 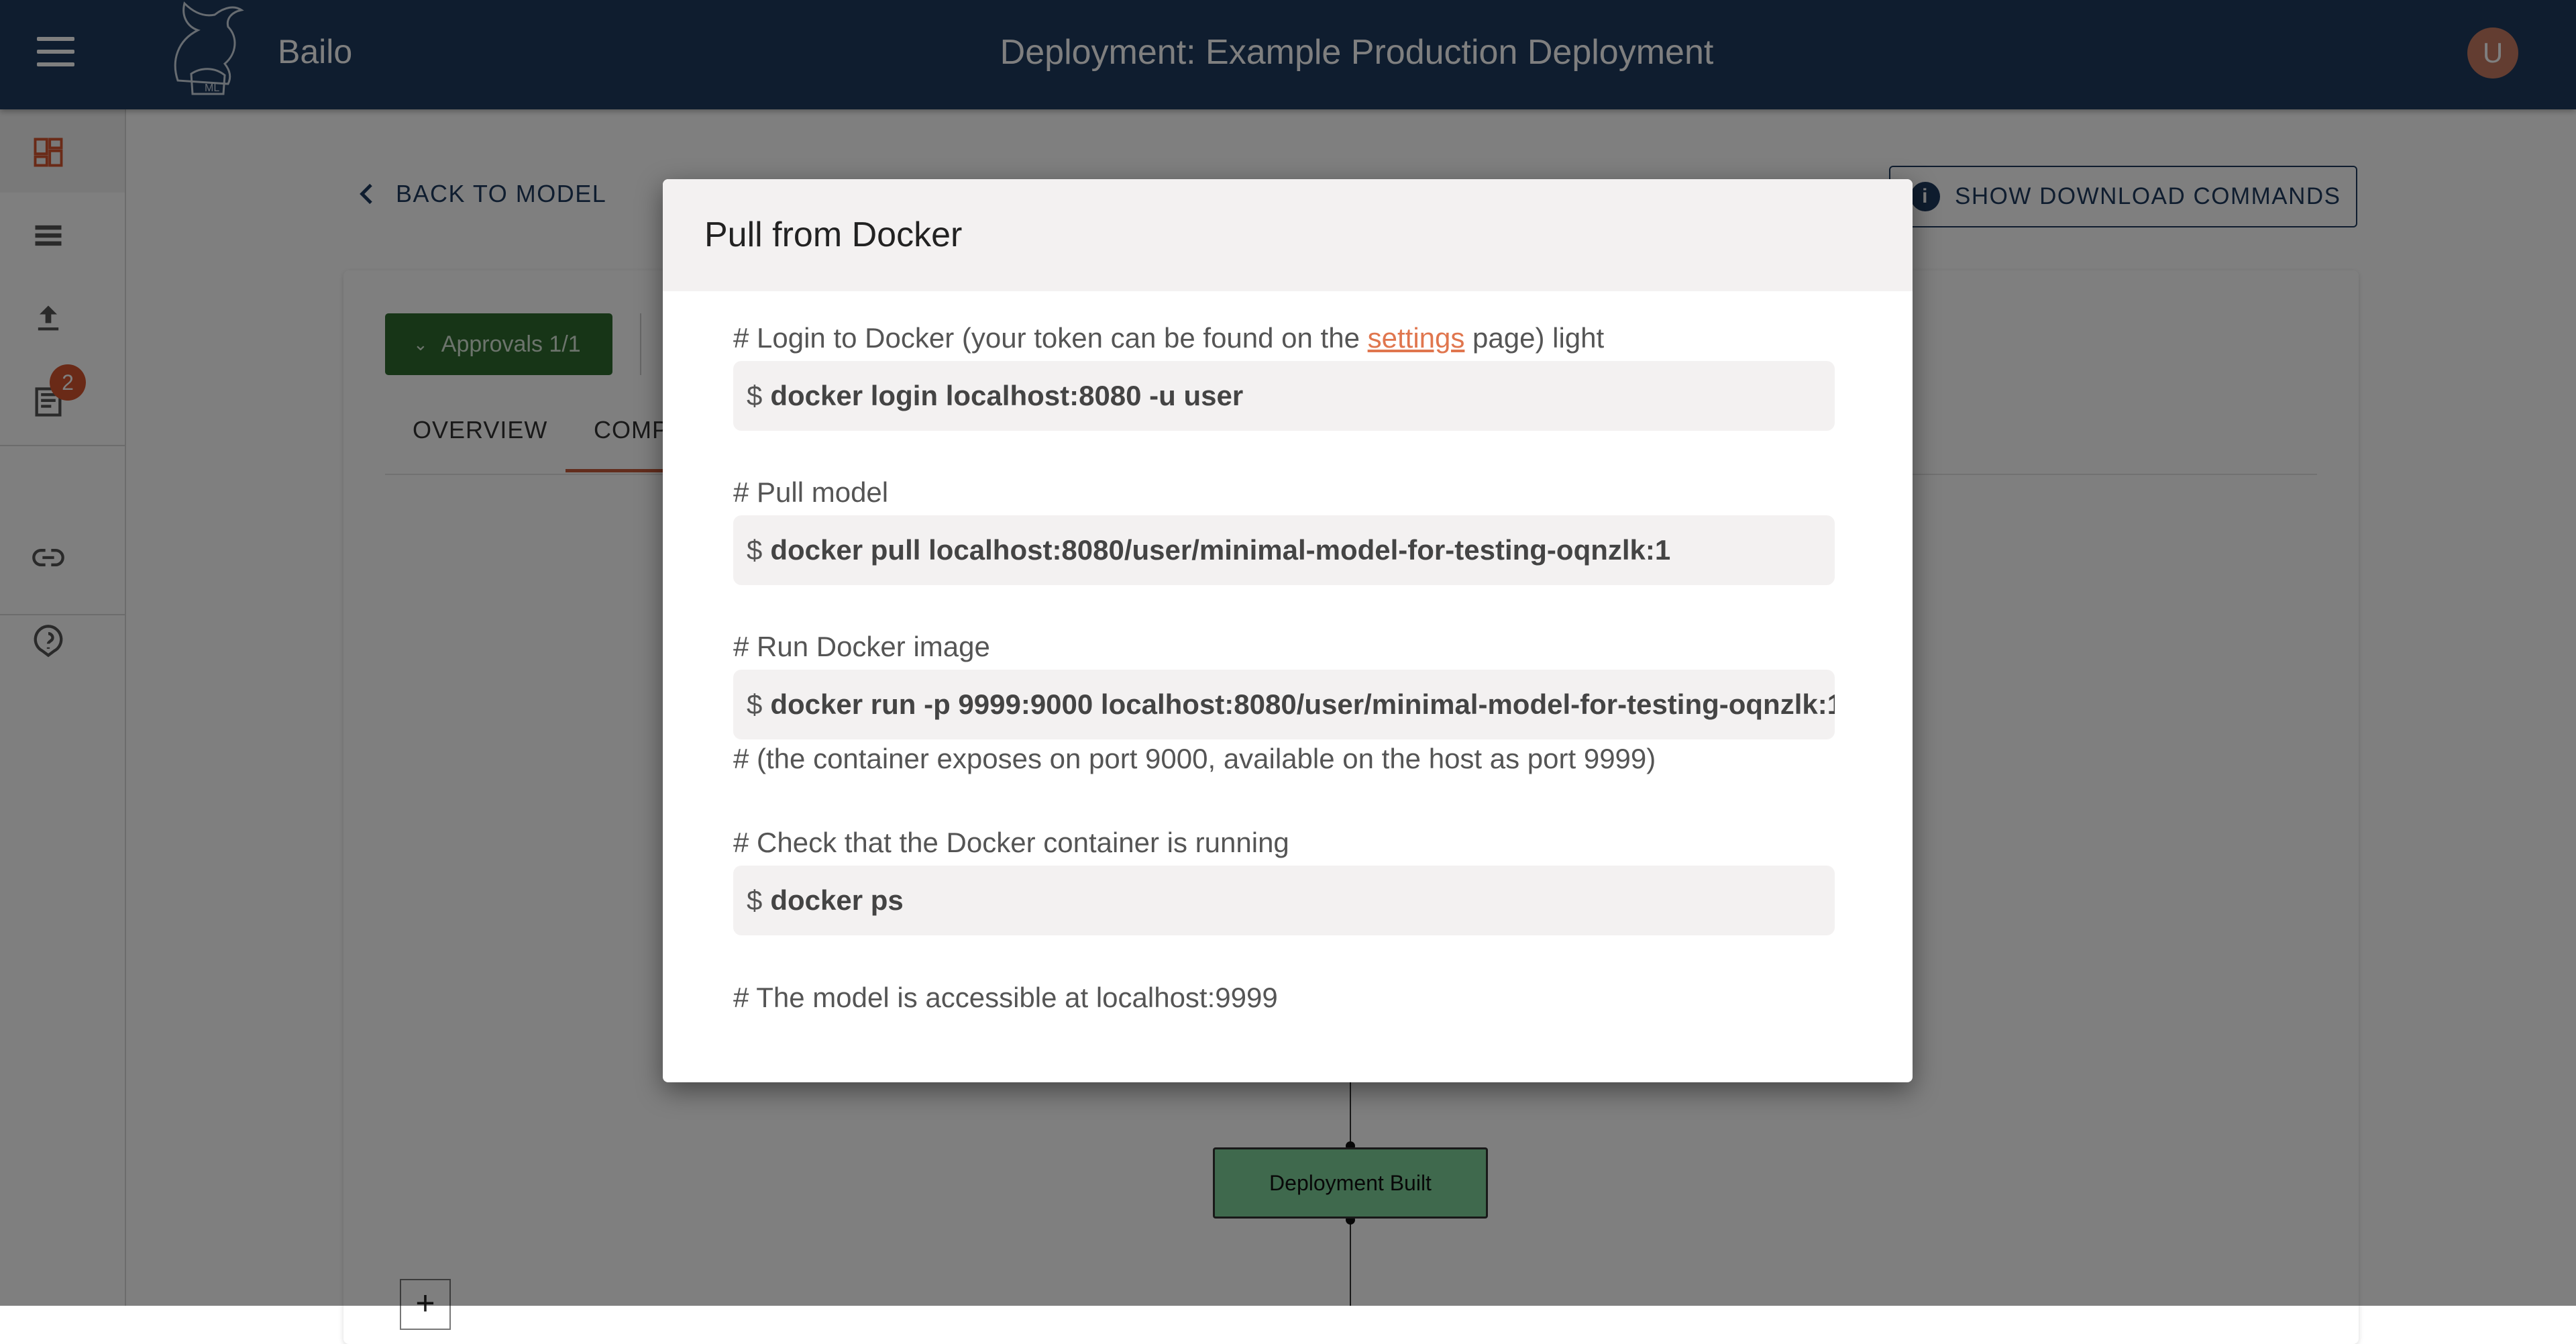 What do you see at coordinates (811, 492) in the screenshot?
I see `pull-comment: # Pull model` at bounding box center [811, 492].